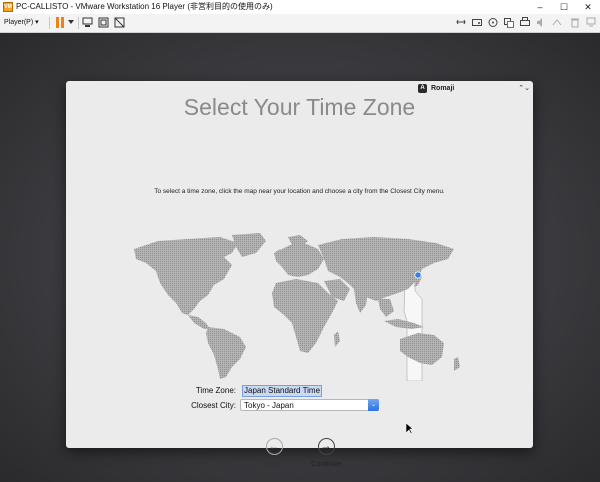 The height and width of the screenshot is (482, 600). I want to click on back-button: ← Back, so click(274, 453).